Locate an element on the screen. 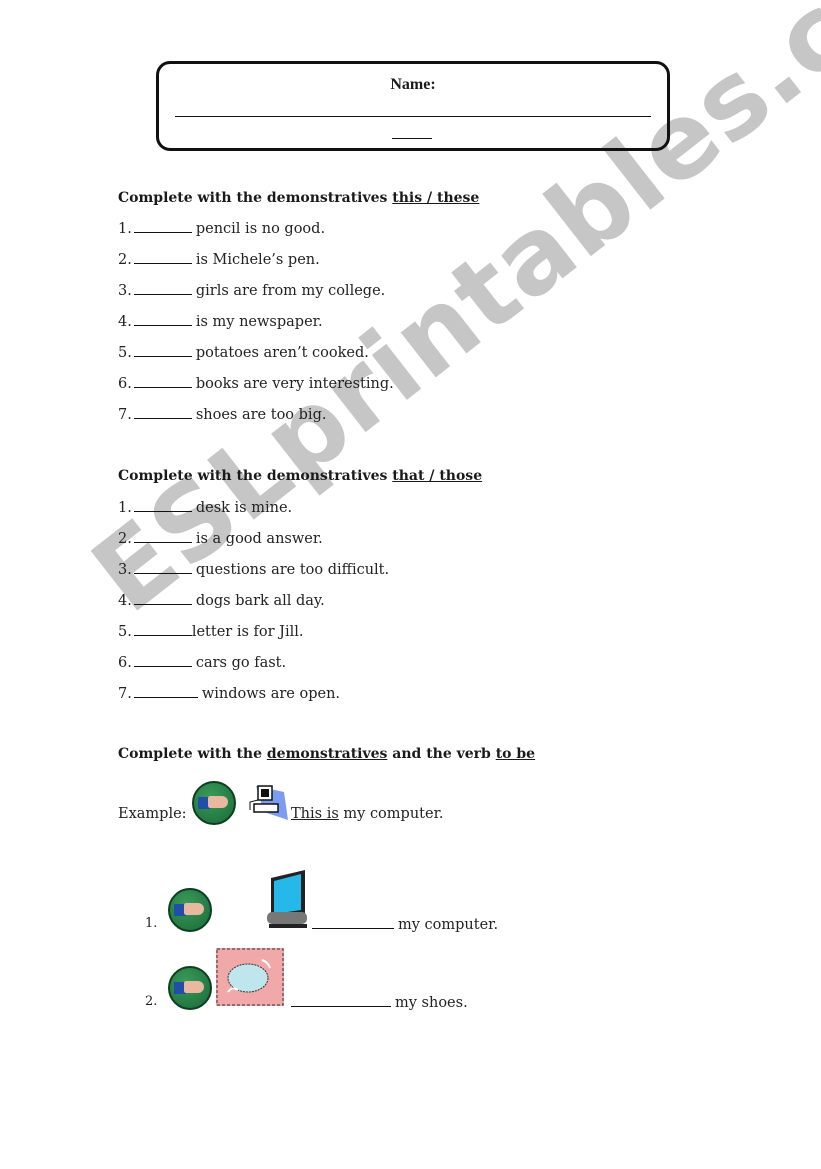 Image resolution: width=821 pixels, height=1169 pixels. item-text: my computer. is located at coordinates (448, 925).